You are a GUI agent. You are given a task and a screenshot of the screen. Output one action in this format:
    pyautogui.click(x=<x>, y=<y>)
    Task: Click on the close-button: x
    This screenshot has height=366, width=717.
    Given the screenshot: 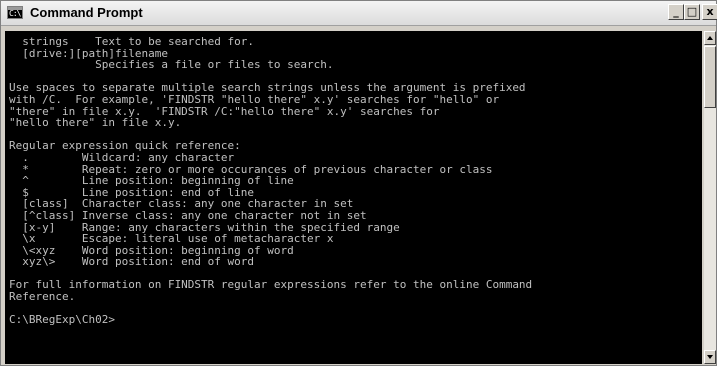 What is the action you would take?
    pyautogui.click(x=709, y=12)
    